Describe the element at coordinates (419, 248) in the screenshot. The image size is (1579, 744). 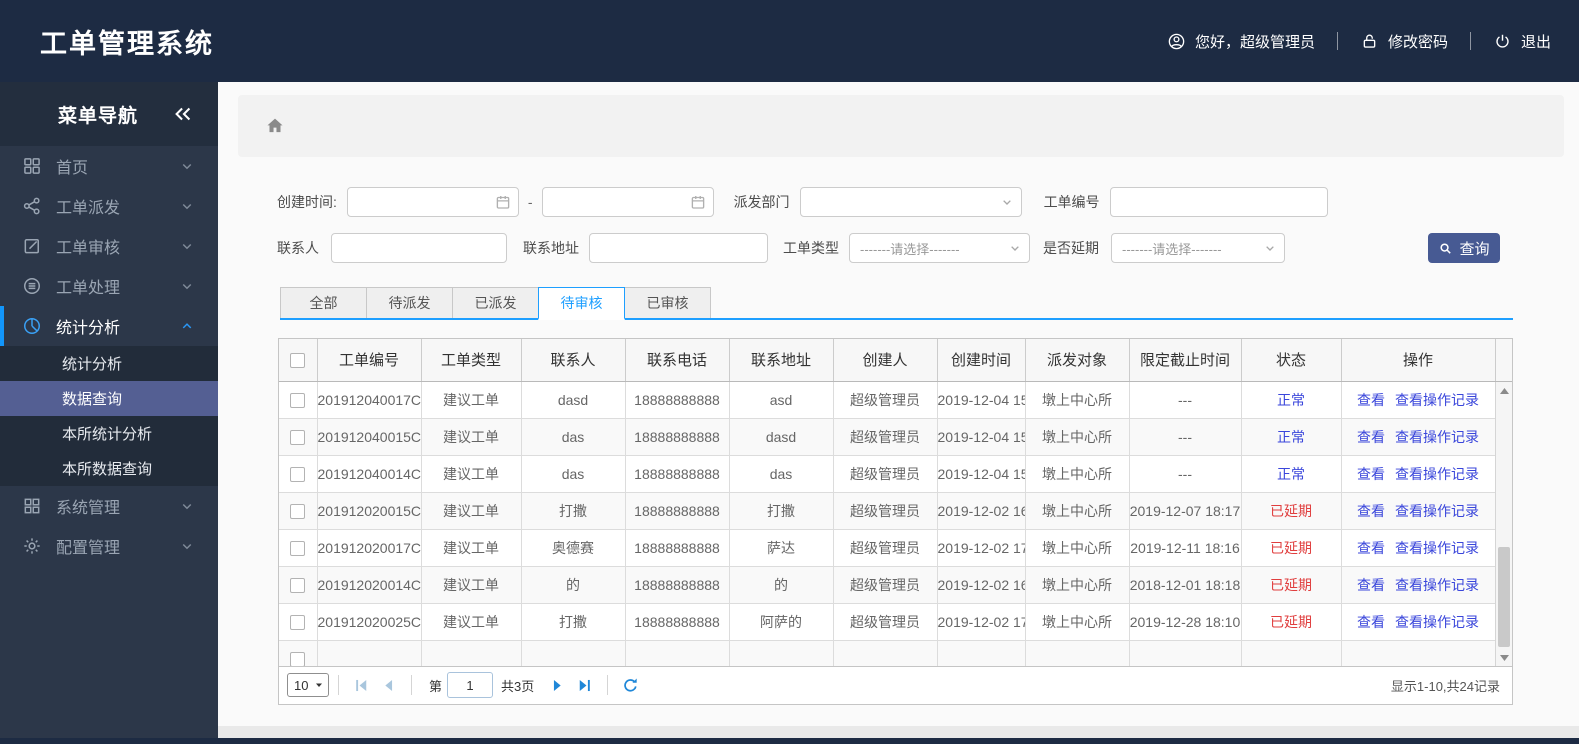
I see `contact-input` at that location.